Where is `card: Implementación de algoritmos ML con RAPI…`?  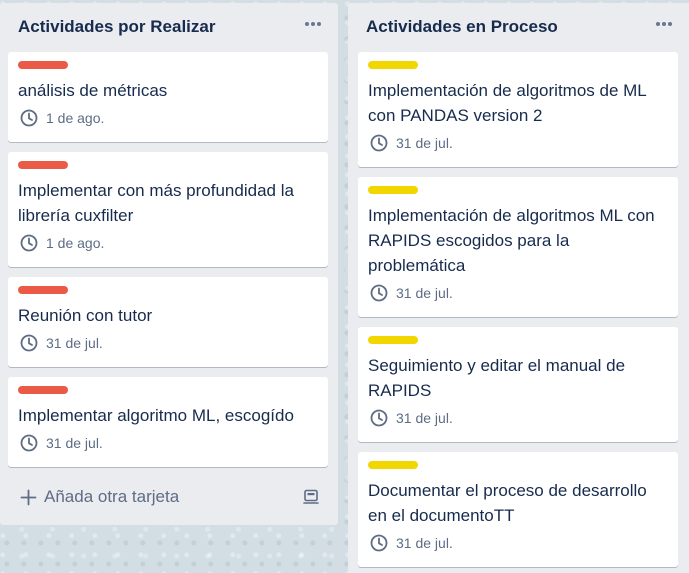
card: Implementación de algoritmos ML con RAPI… is located at coordinates (518, 247).